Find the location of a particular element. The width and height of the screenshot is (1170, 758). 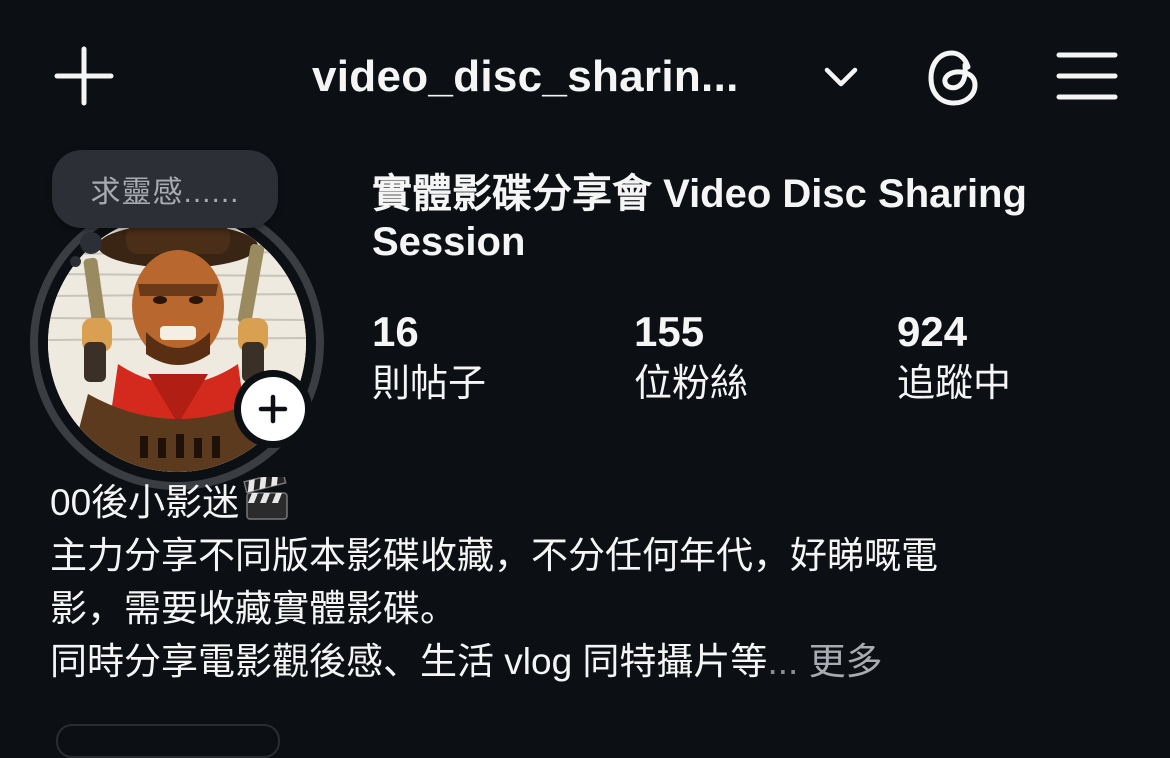

display-name: 實體影碟分享會 Video Disc Sharing Session is located at coordinates (699, 218).